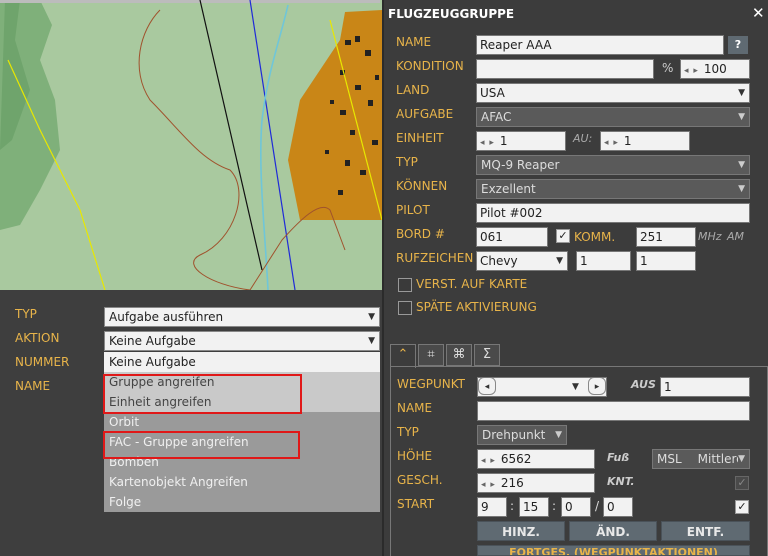 This screenshot has height=556, width=768. What do you see at coordinates (705, 387) in the screenshot?
I see `aus-input: 1` at bounding box center [705, 387].